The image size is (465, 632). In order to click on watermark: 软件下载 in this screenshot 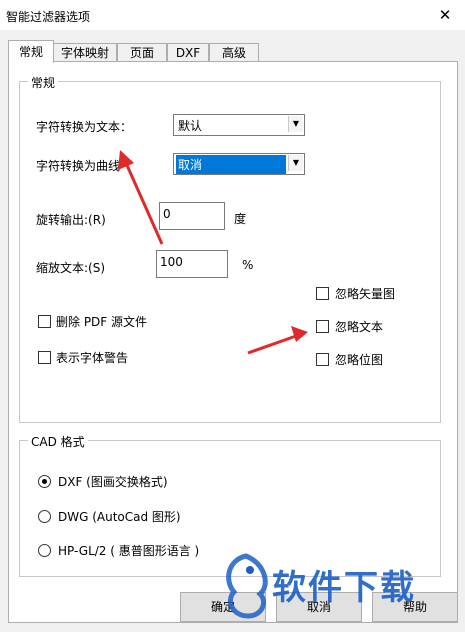, I will do `click(337, 586)`.